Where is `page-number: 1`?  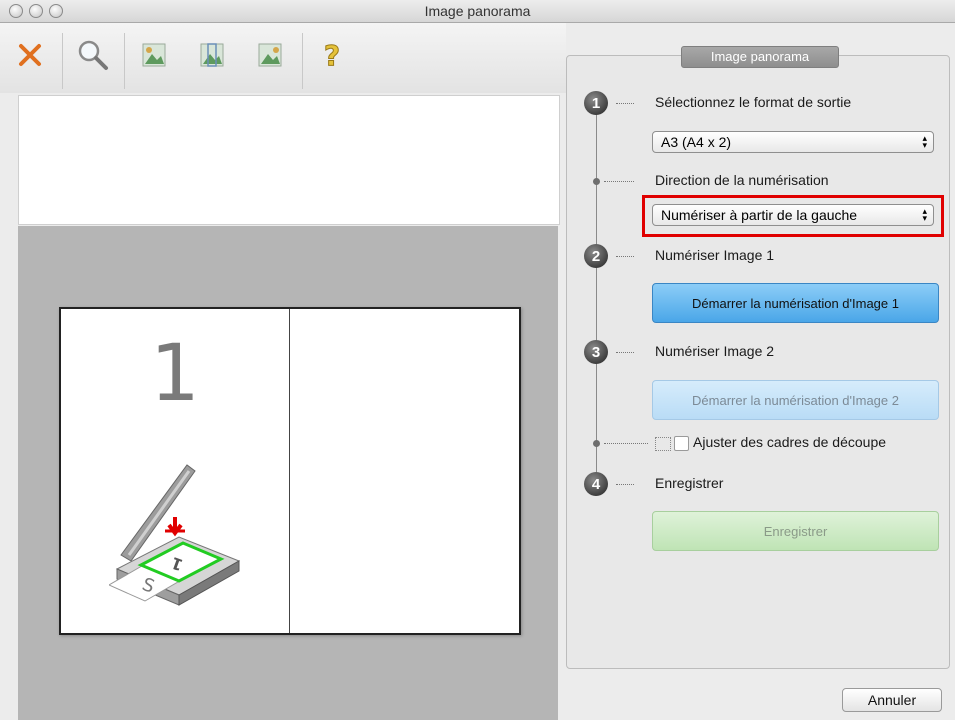 page-number: 1 is located at coordinates (175, 374).